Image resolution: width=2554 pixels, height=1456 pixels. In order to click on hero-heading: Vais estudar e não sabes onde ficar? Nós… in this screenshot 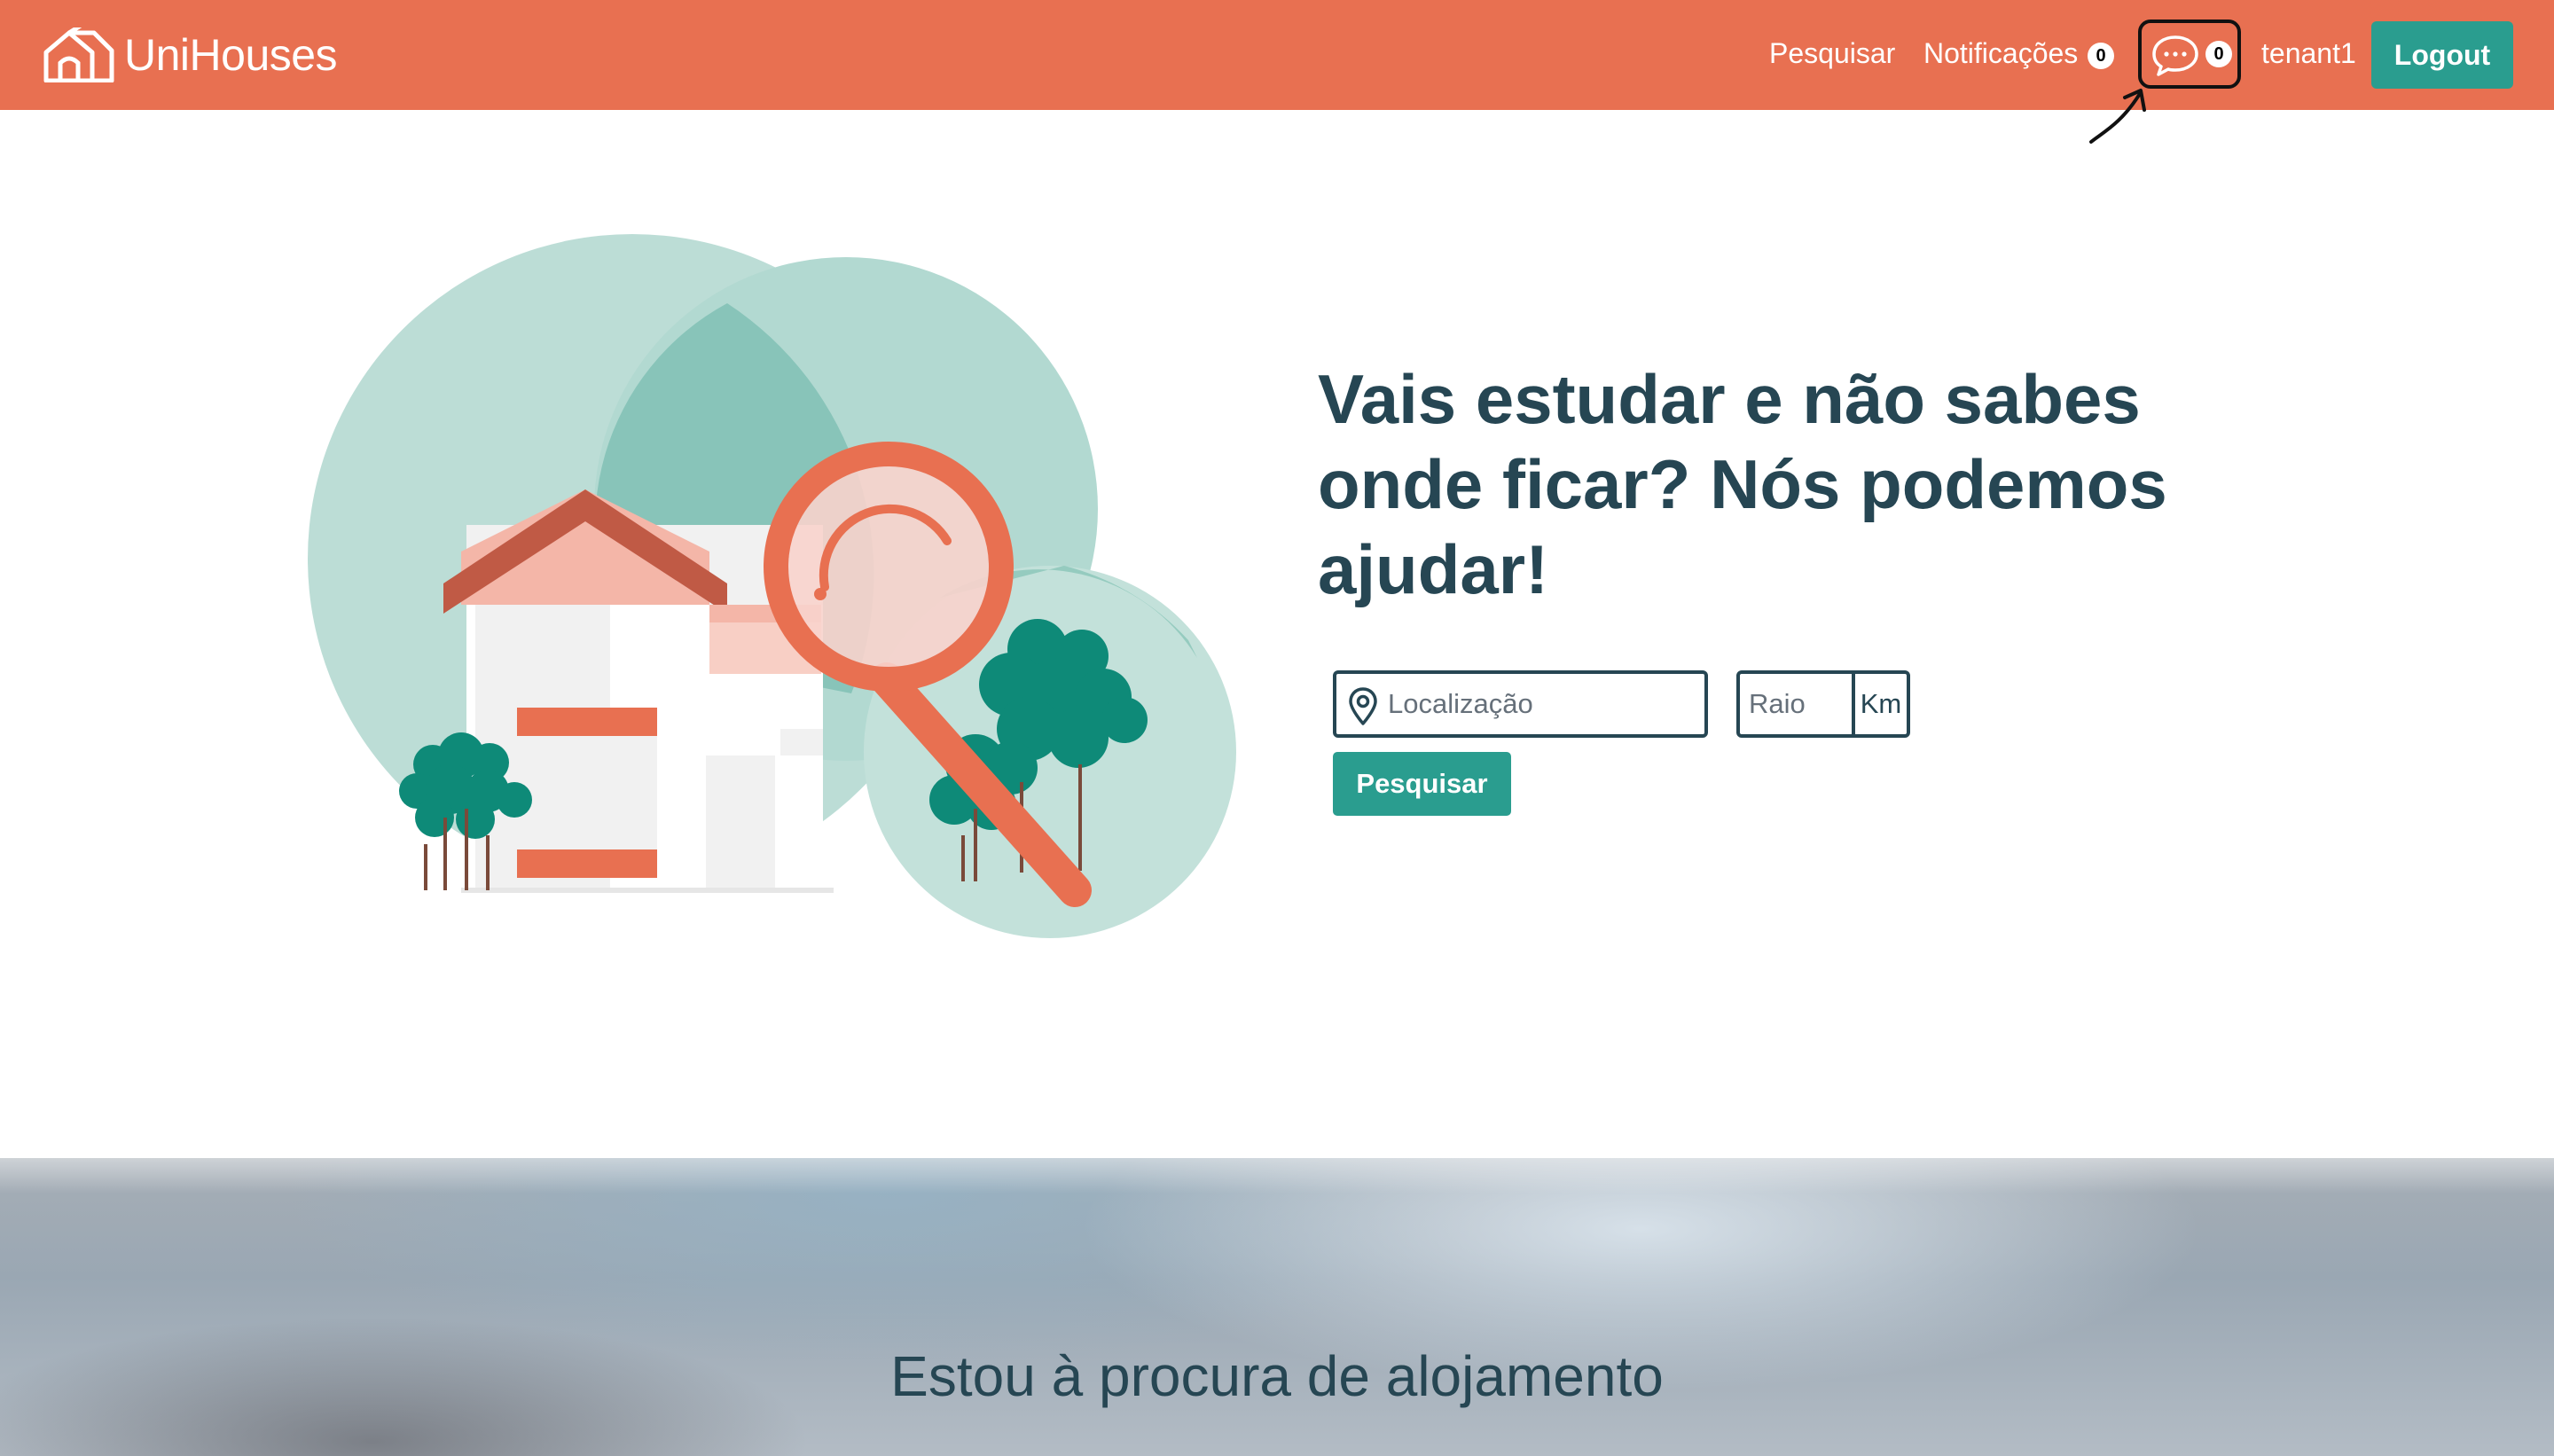, I will do `click(1742, 484)`.